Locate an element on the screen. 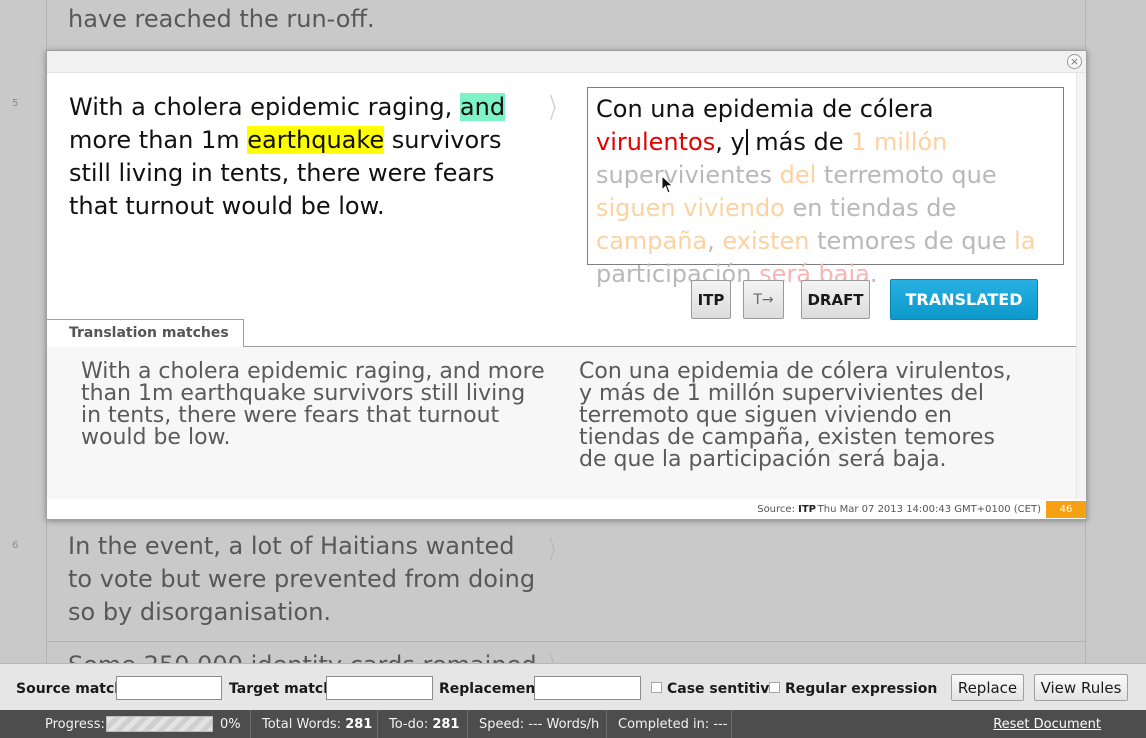 This screenshot has width=1146, height=738. target-fragment-orange: del is located at coordinates (798, 175).